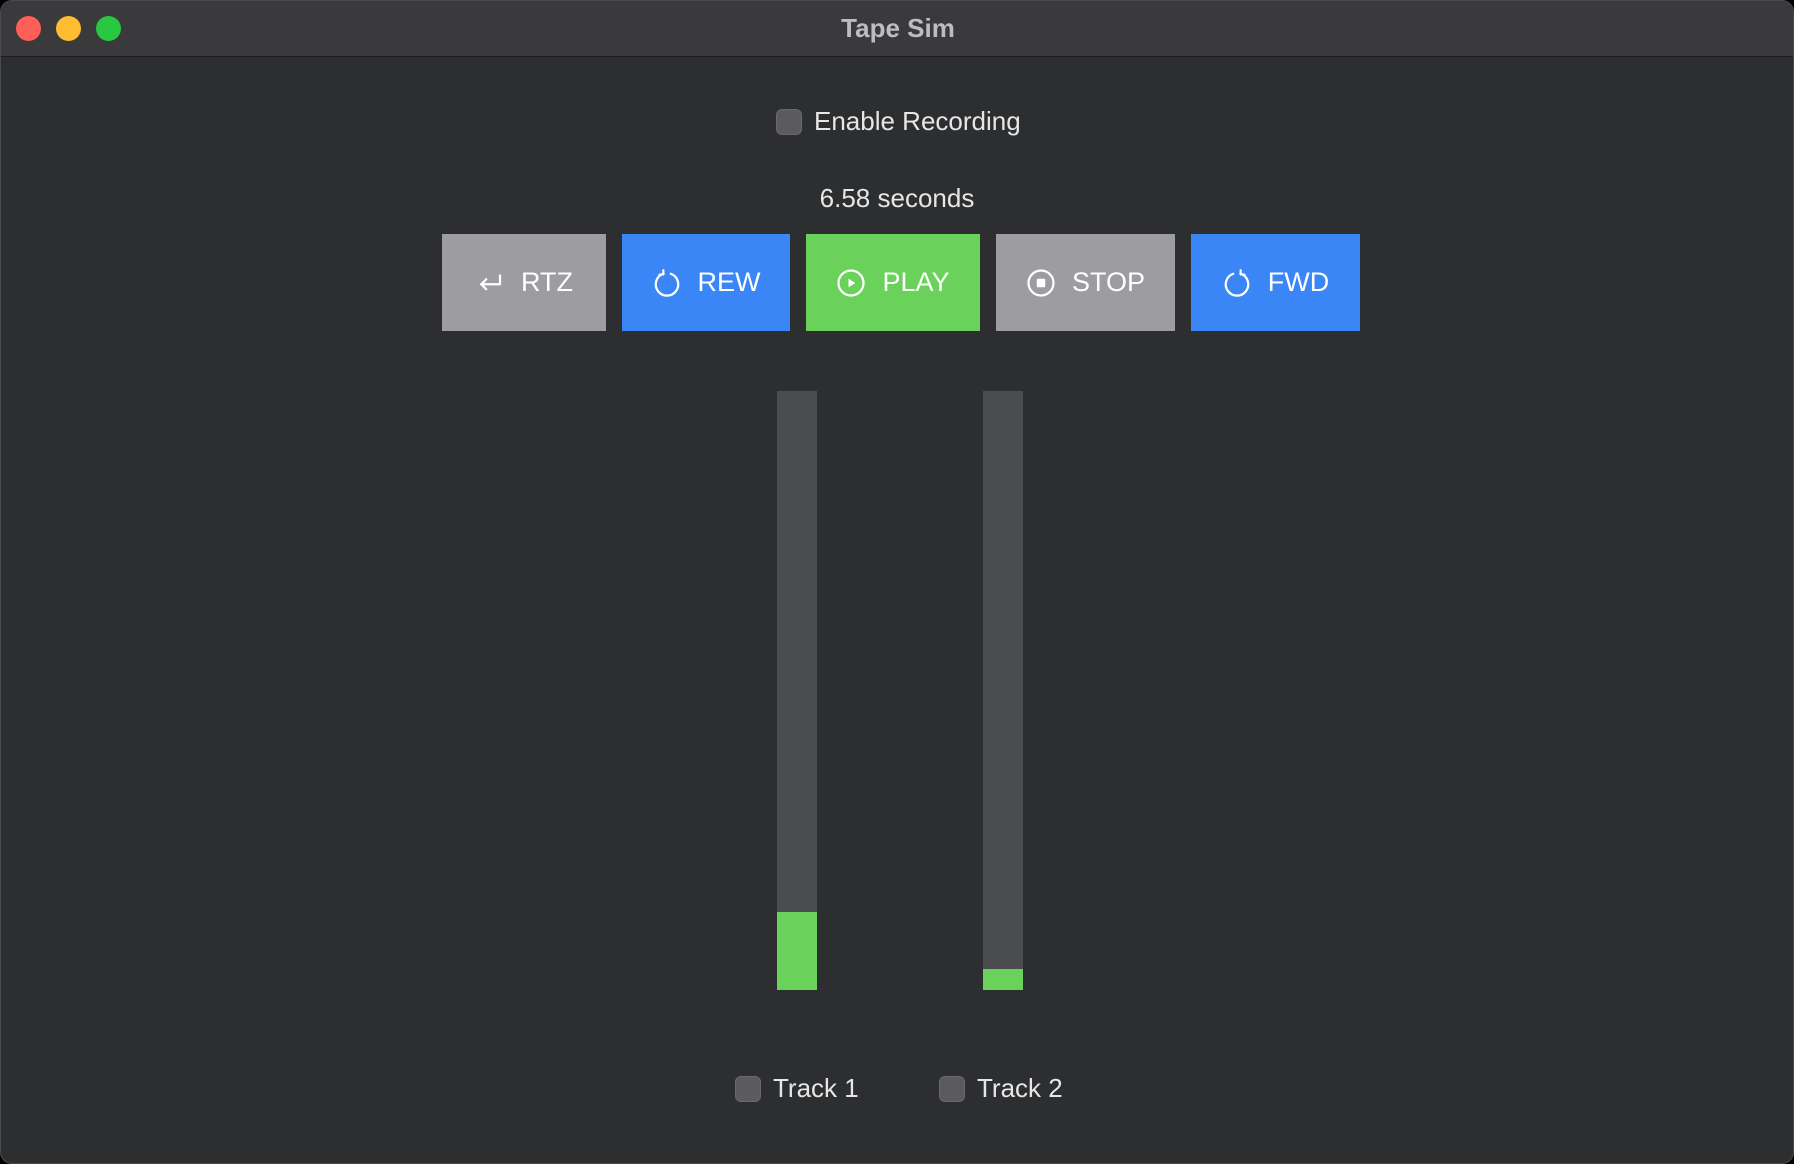  Describe the element at coordinates (952, 1088) in the screenshot. I see `track-2-checkbox-box` at that location.